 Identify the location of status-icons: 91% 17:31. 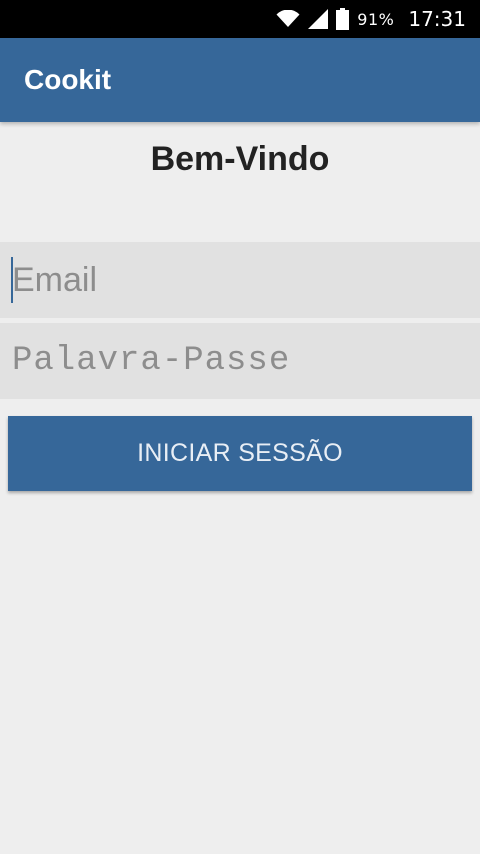
(371, 19).